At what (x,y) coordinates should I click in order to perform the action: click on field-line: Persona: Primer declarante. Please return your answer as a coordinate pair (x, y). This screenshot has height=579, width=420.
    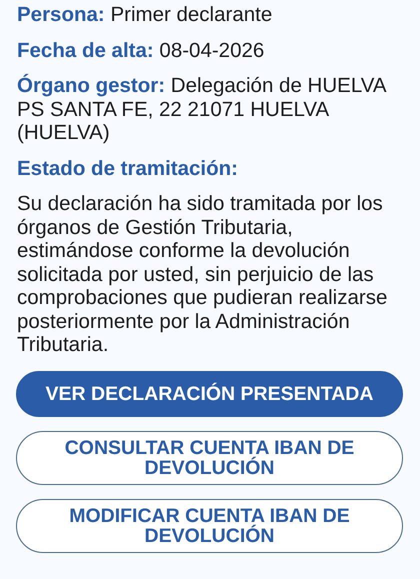
    Looking at the image, I should click on (145, 14).